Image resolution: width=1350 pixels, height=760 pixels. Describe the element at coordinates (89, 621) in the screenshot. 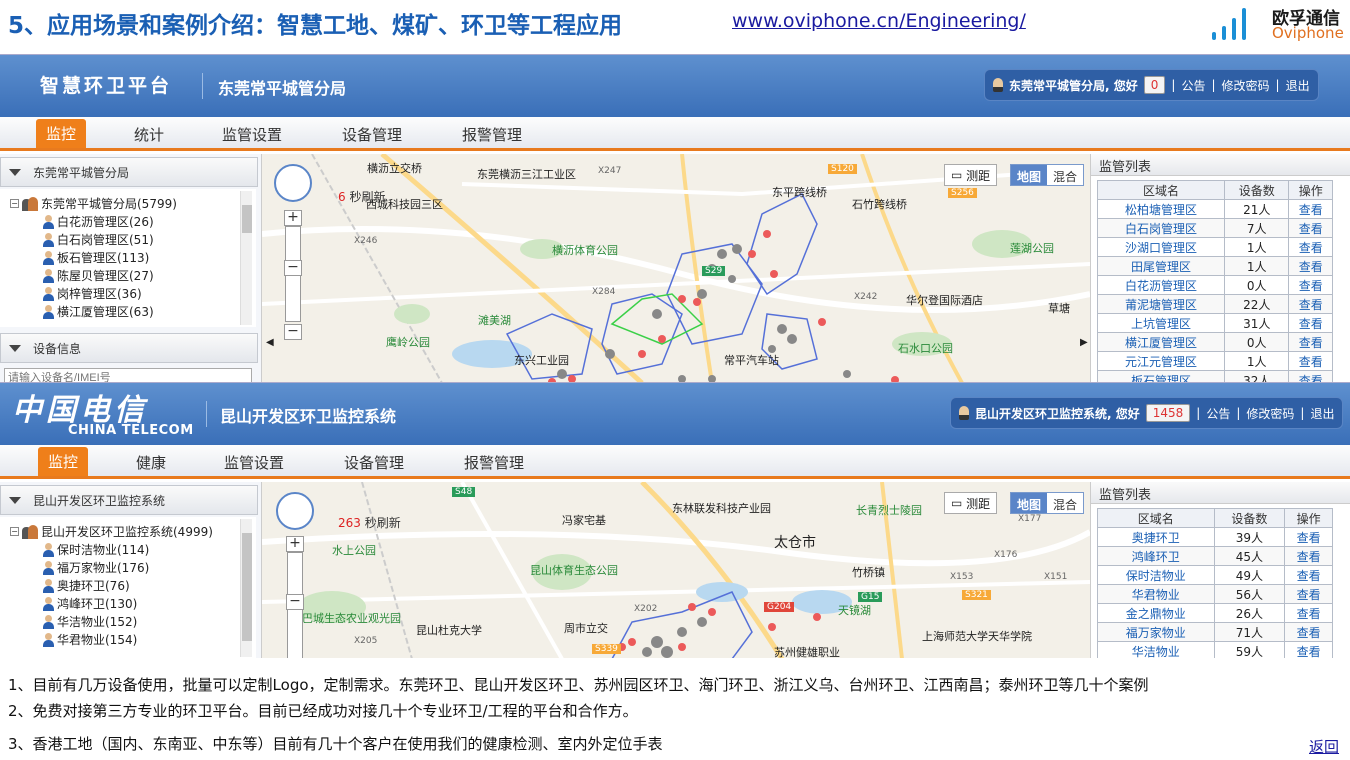

I see `tree-item: 华洁物业(152)` at that location.